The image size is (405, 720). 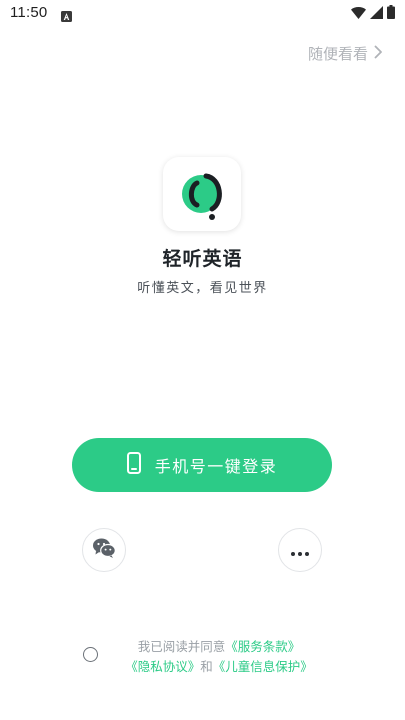 I want to click on browse-without-login-link: 随便看看, so click(x=345, y=53).